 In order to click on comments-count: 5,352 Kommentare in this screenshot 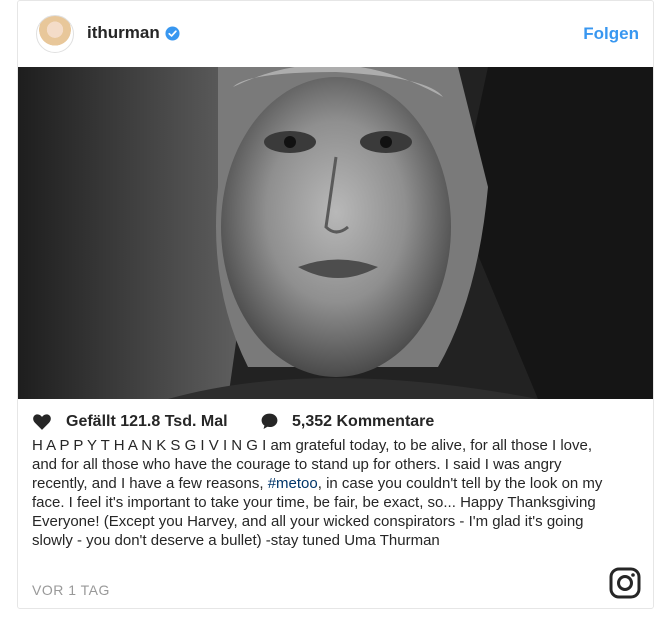, I will do `click(363, 422)`.